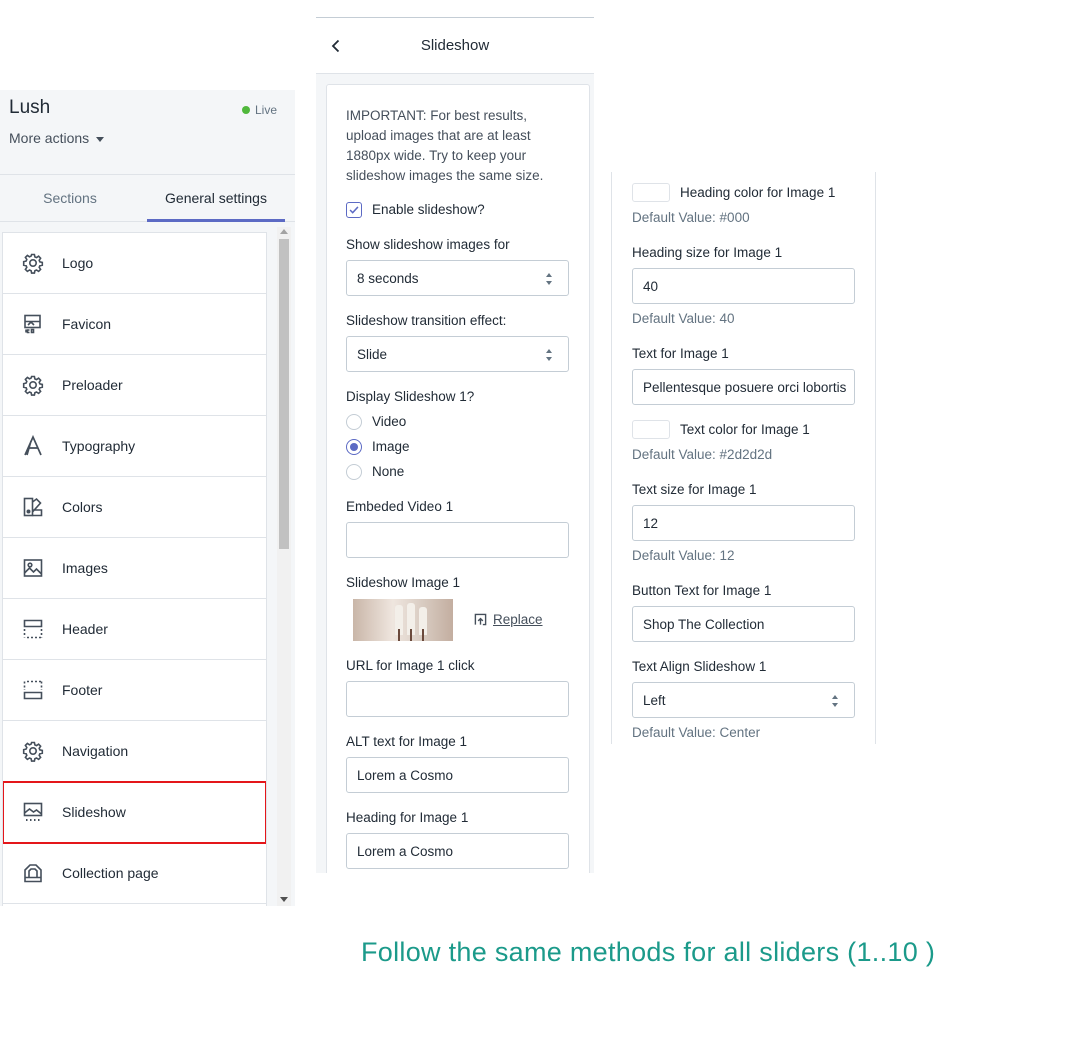 This screenshot has height=1044, width=1078. I want to click on settings-item-colors: Colors, so click(134, 507).